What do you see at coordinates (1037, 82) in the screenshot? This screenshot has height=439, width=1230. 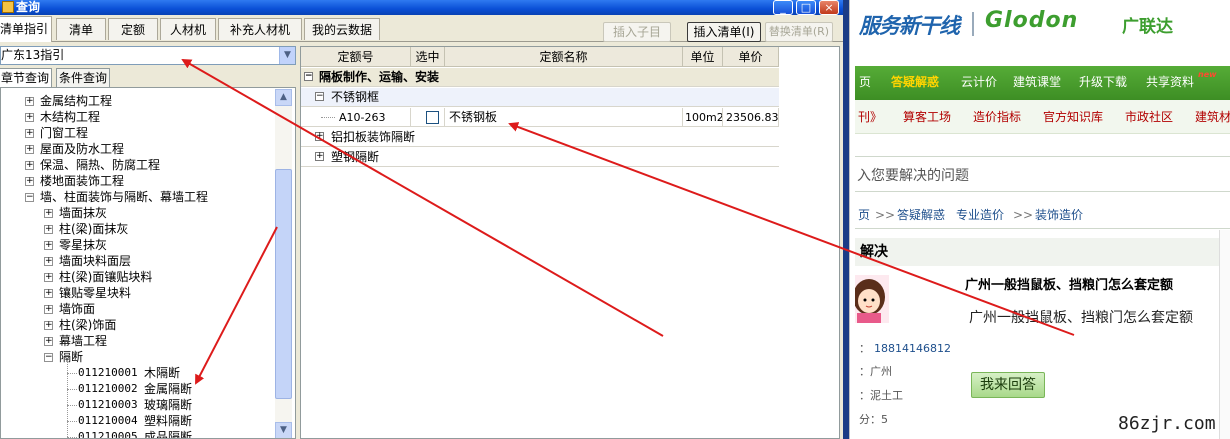 I see `nav-classroom: 建筑课堂` at bounding box center [1037, 82].